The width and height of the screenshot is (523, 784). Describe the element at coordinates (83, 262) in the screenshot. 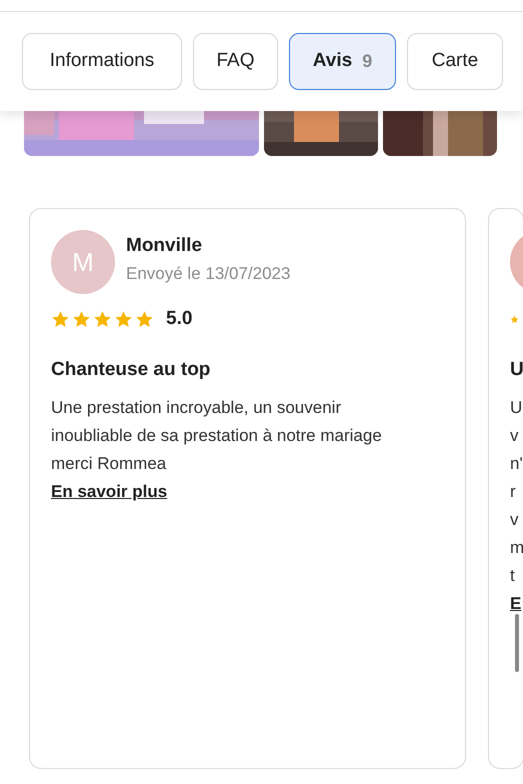

I see `avatar: M` at that location.